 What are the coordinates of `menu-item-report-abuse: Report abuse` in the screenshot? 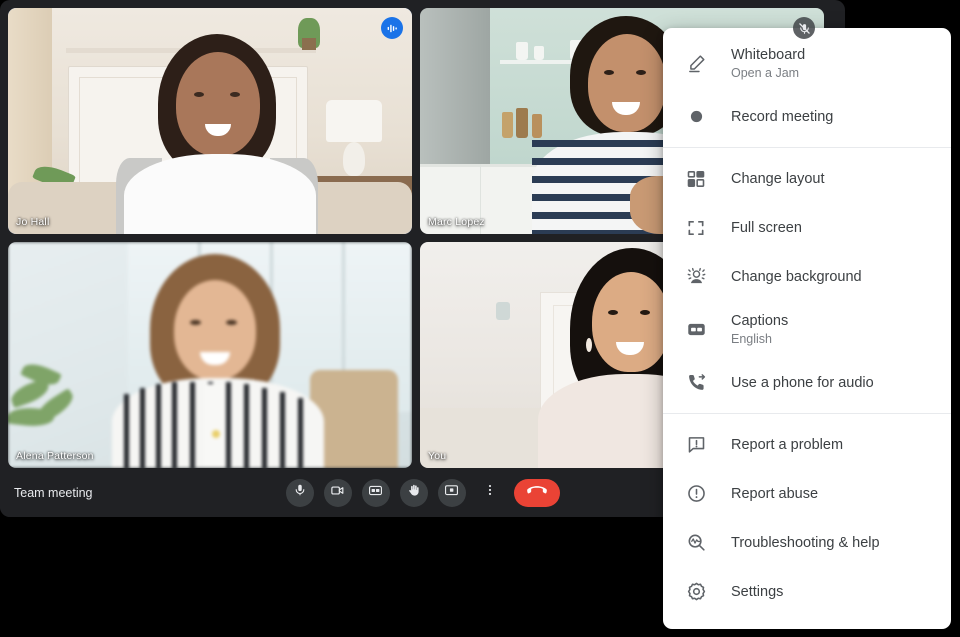 It's located at (807, 493).